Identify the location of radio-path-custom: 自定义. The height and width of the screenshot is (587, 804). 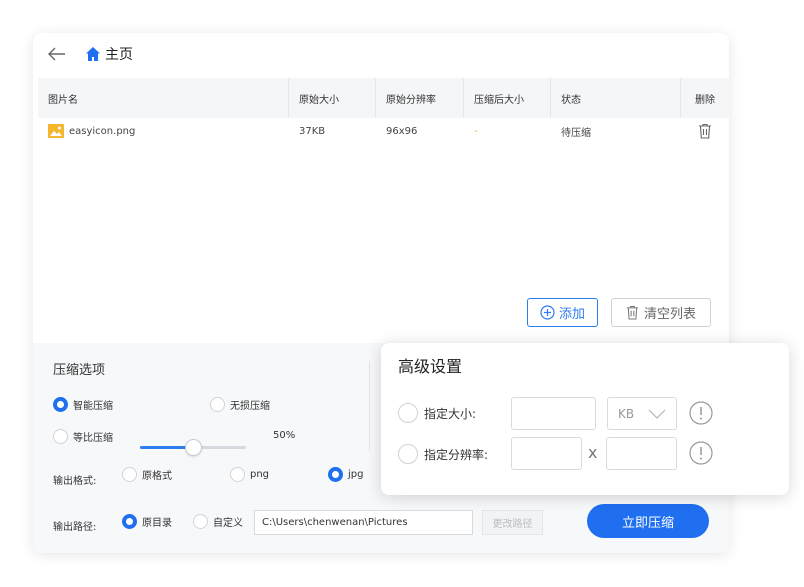
(218, 521).